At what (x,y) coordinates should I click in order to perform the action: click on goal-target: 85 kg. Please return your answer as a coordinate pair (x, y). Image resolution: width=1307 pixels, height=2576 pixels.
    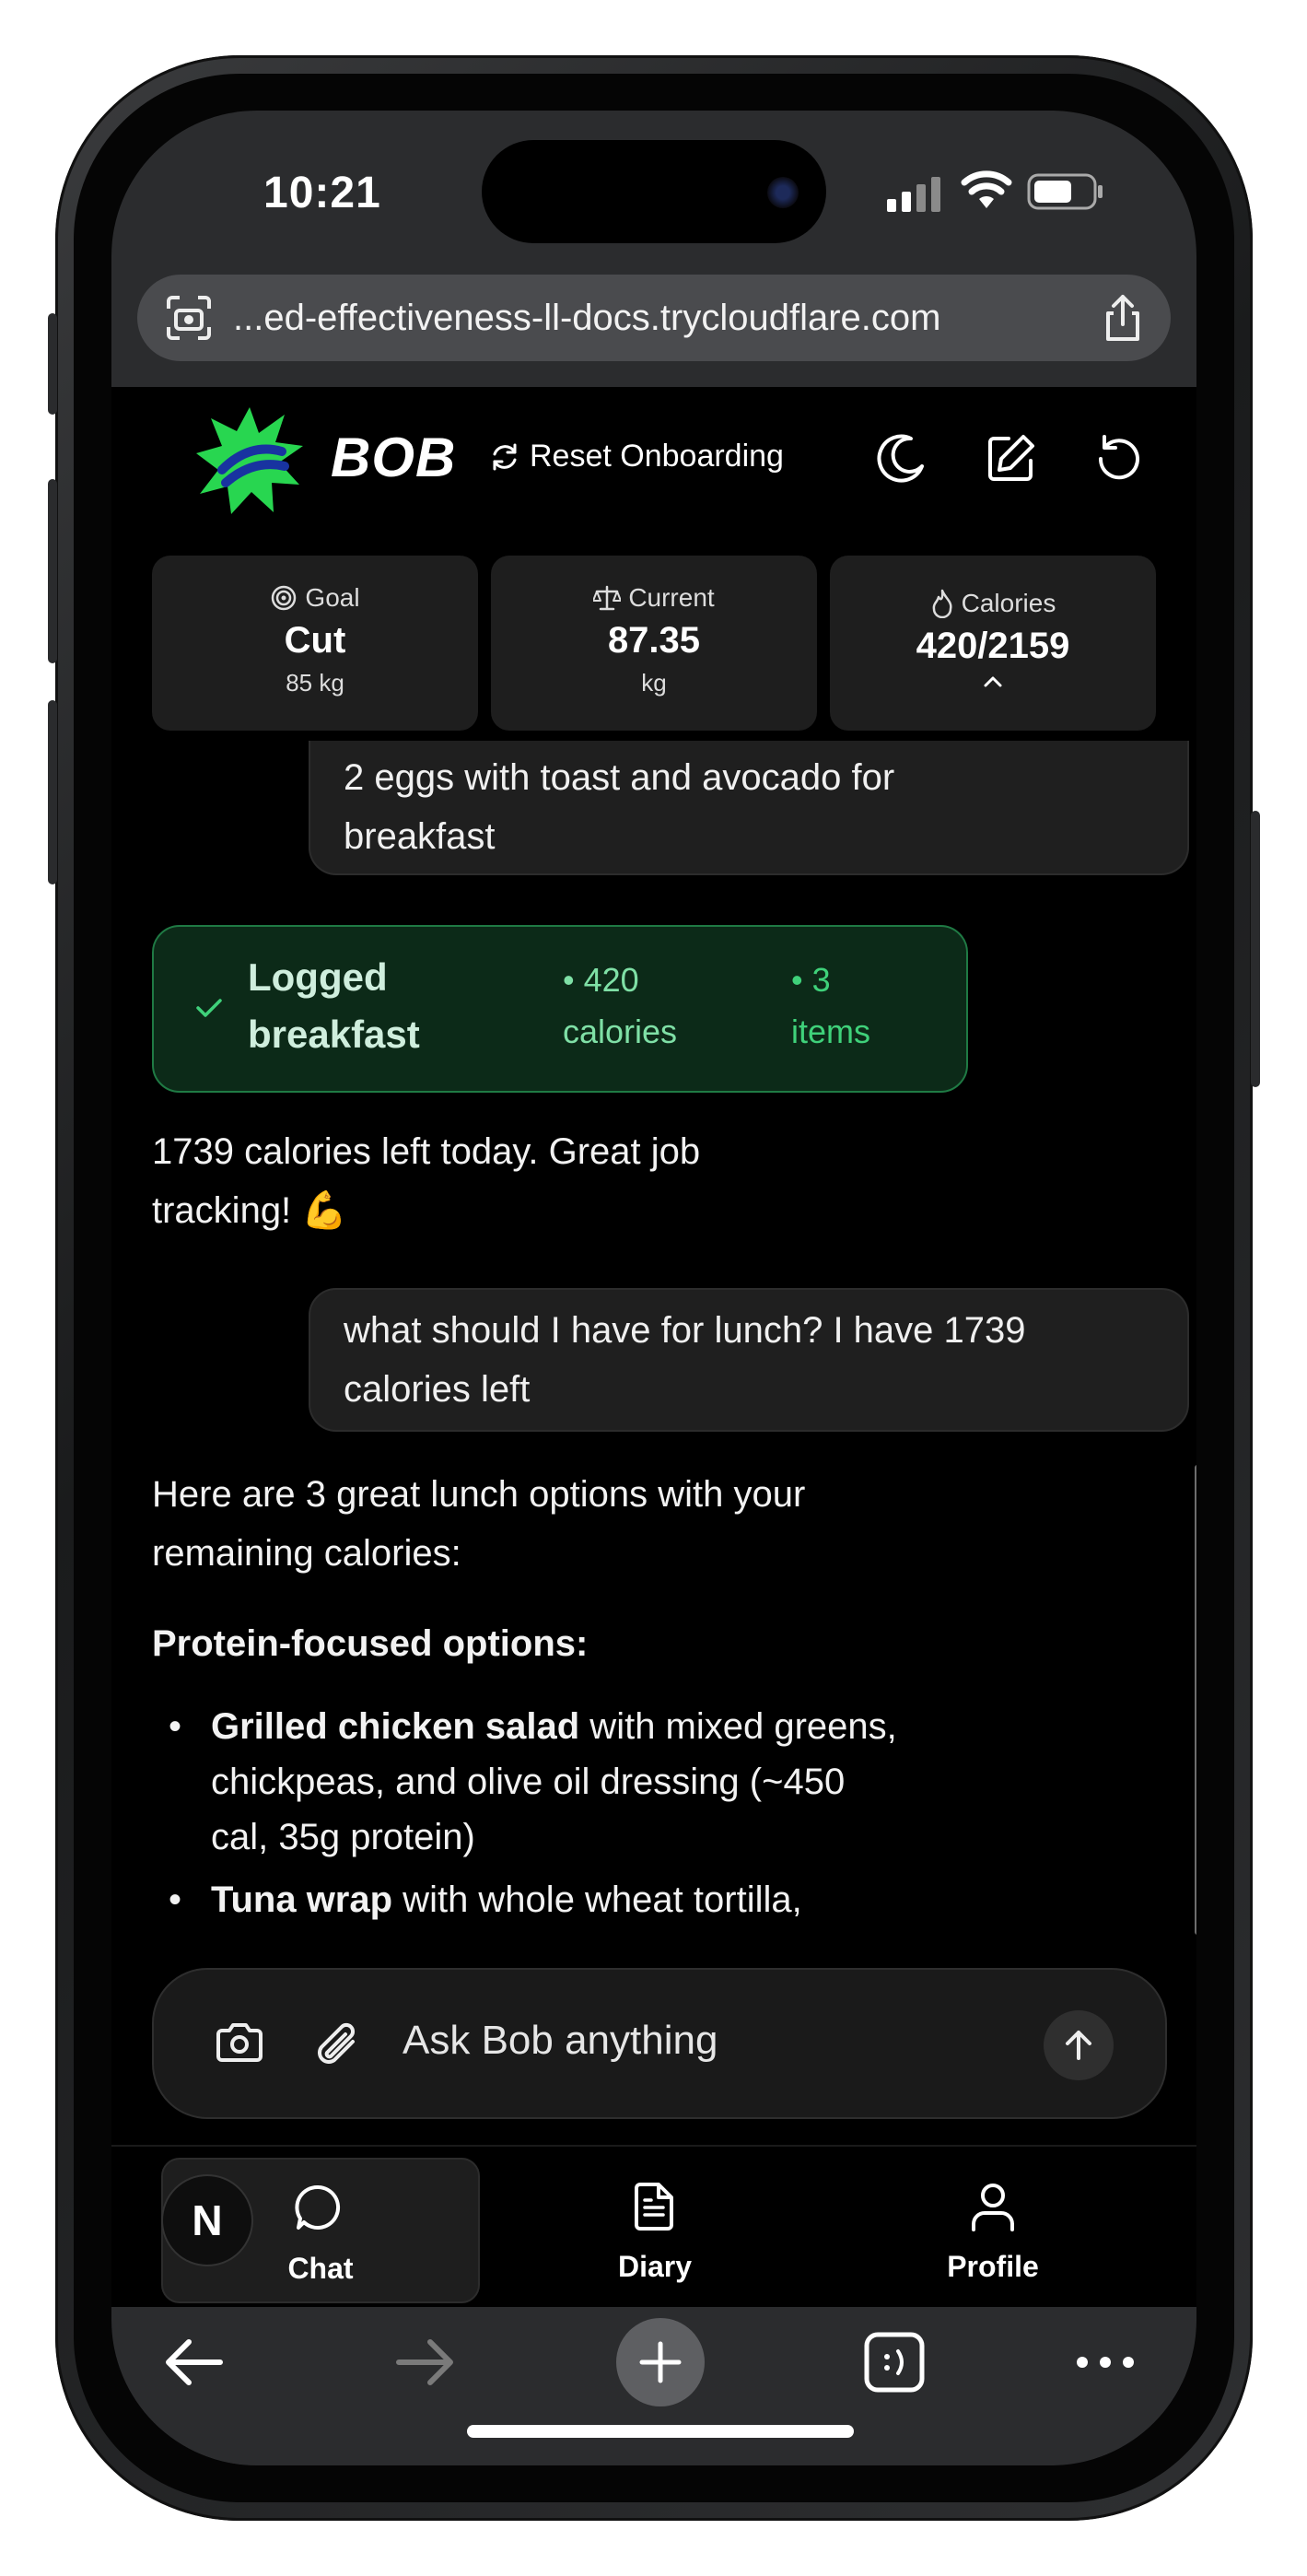
    Looking at the image, I should click on (315, 683).